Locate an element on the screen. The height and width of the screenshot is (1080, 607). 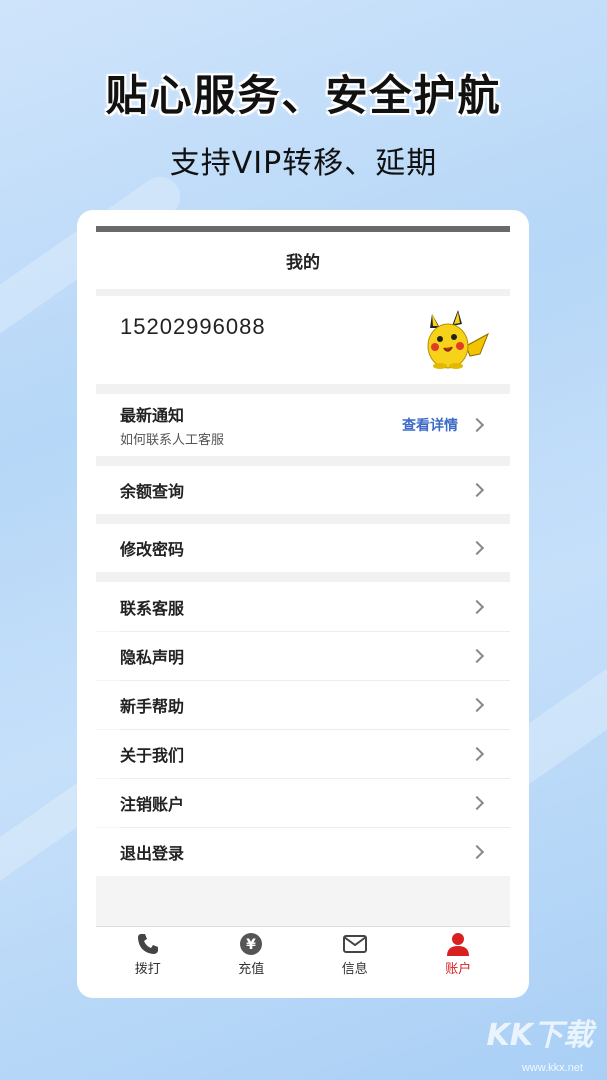
page-title: 我的 is located at coordinates (303, 260).